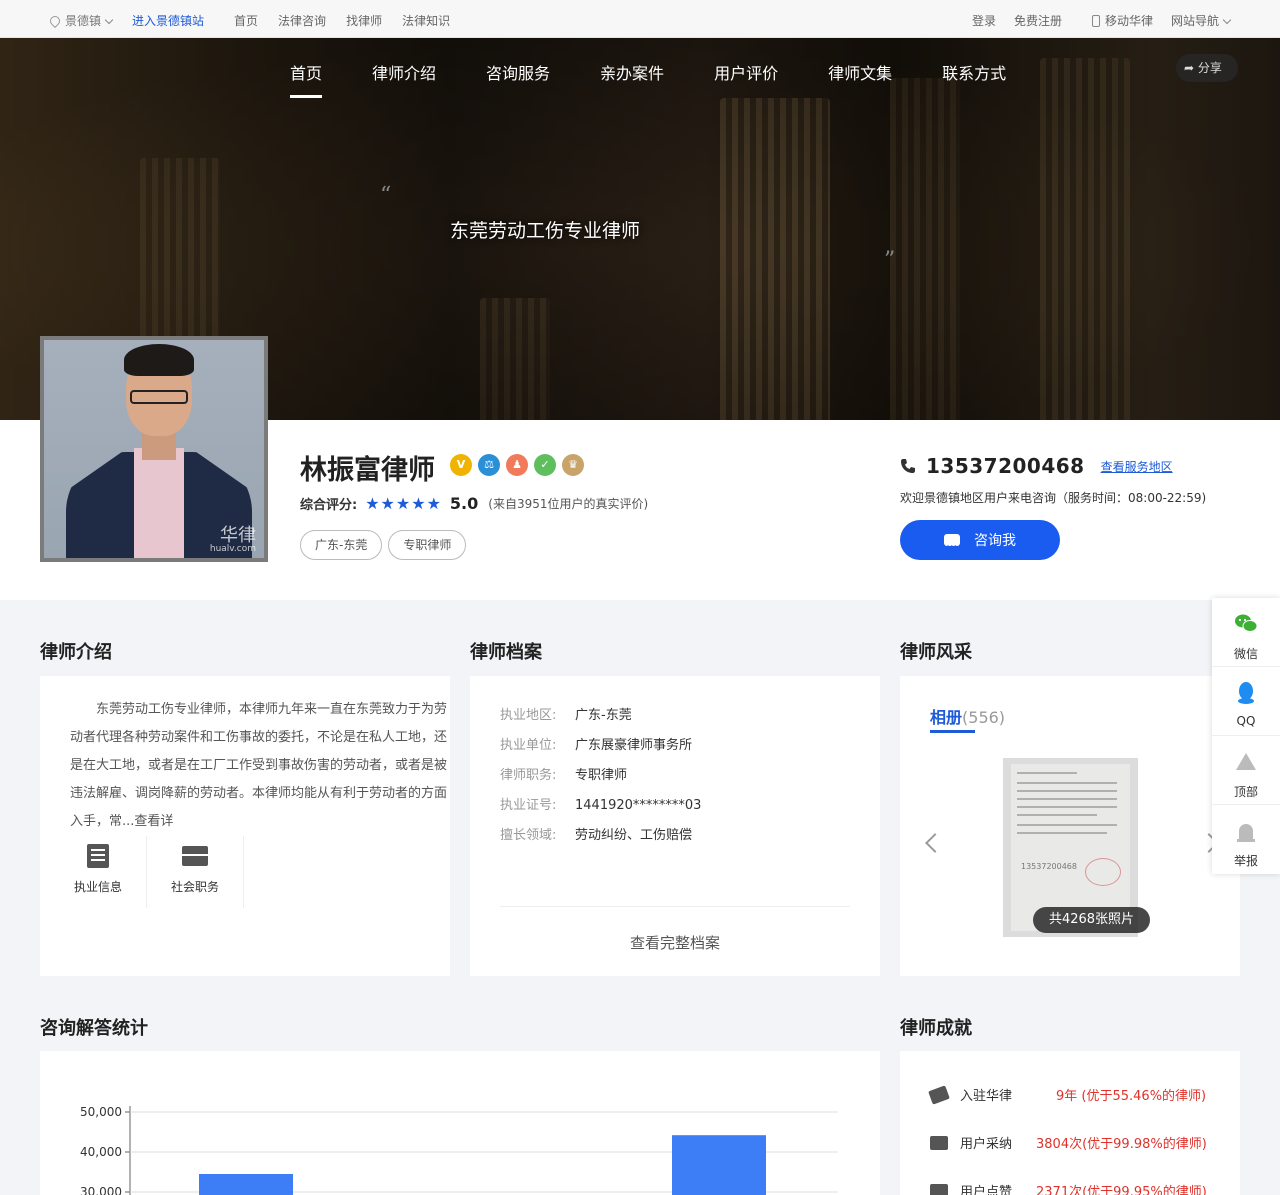 The image size is (1280, 1195). Describe the element at coordinates (80, 20) in the screenshot. I see `location-selector: 景德镇` at that location.